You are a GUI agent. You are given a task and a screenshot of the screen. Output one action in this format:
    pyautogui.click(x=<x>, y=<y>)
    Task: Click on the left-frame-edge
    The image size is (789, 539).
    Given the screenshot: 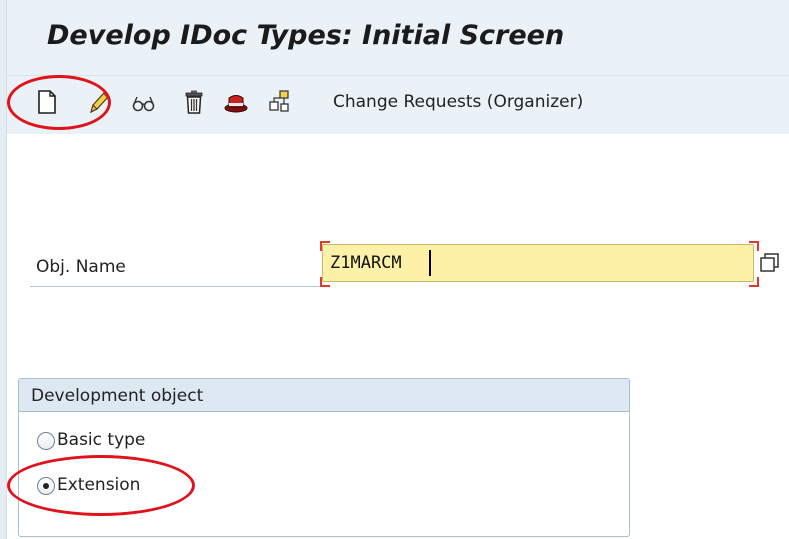 What is the action you would take?
    pyautogui.click(x=3, y=269)
    